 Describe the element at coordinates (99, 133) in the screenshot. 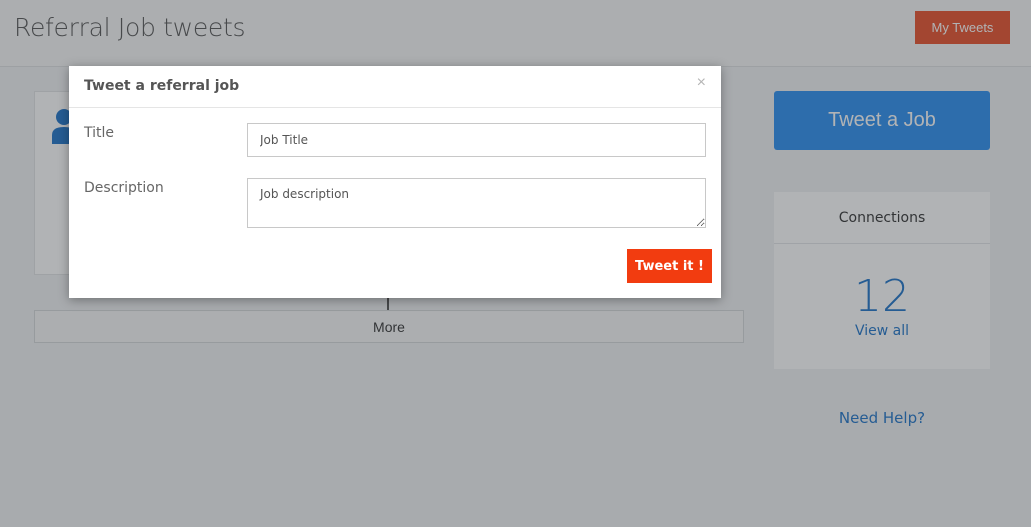

I see `title-label: Title` at that location.